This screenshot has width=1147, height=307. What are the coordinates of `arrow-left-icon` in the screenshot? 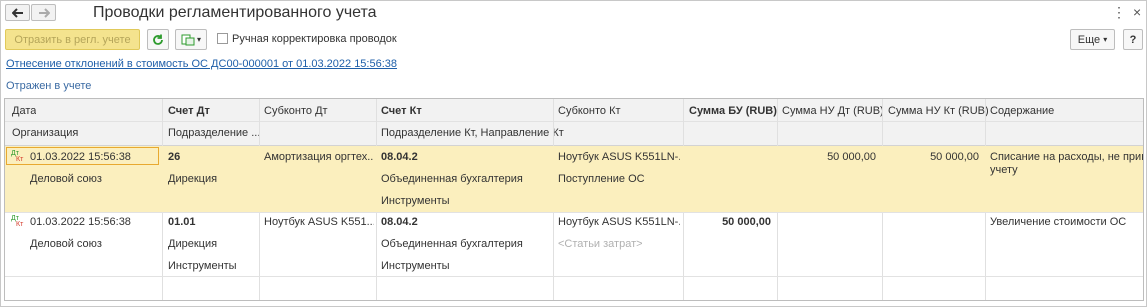 It's located at (17, 12).